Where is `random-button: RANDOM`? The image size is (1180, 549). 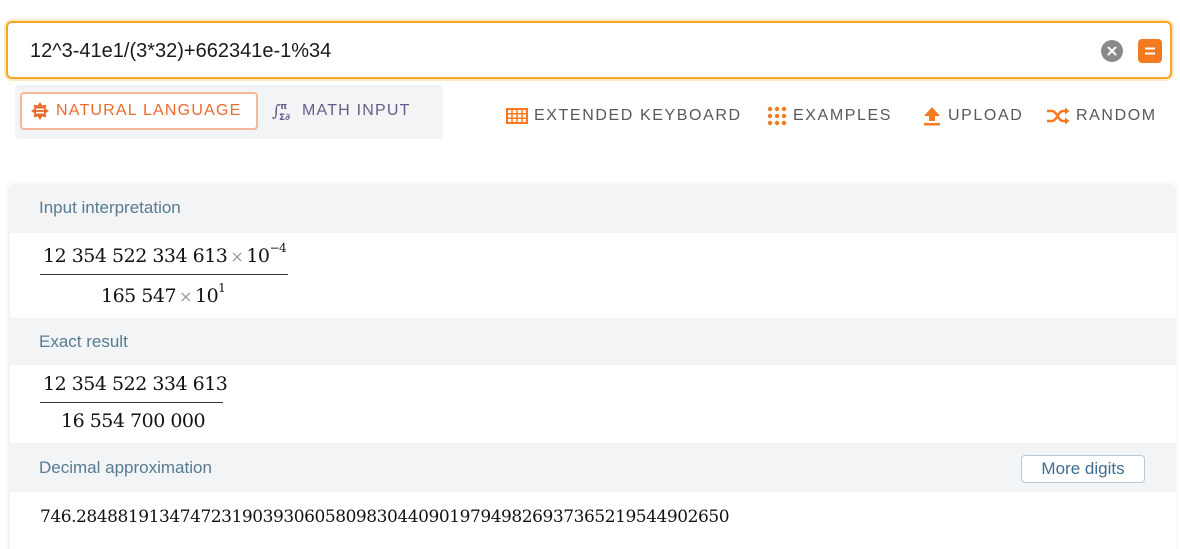
random-button: RANDOM is located at coordinates (1101, 116).